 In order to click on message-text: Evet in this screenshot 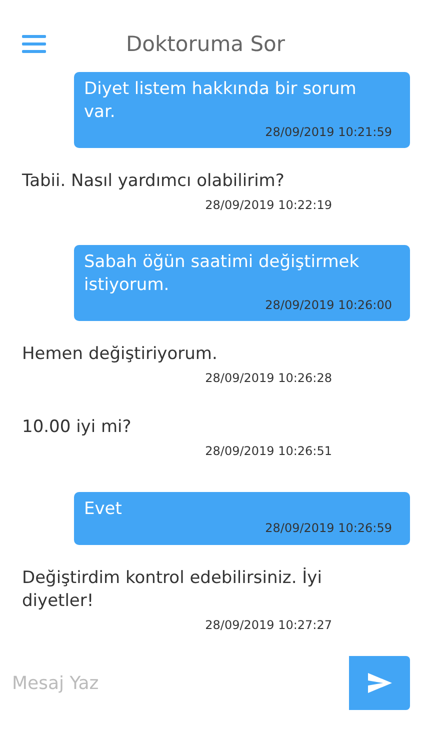, I will do `click(103, 509)`.